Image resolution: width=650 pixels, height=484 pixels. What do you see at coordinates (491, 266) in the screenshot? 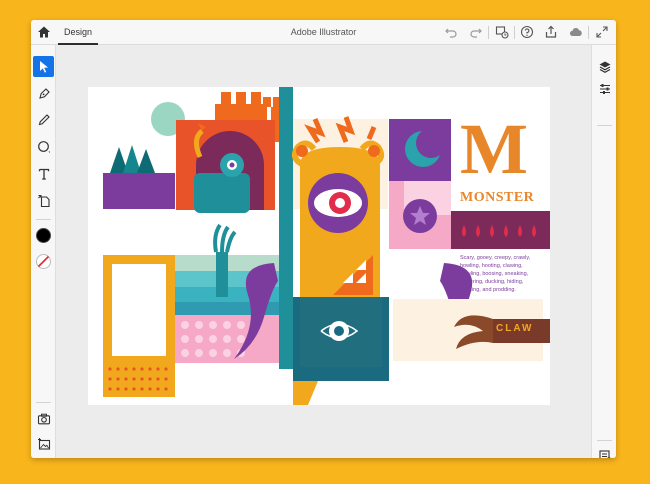
I see `body-copy-line: howling, hooting, clawing,` at bounding box center [491, 266].